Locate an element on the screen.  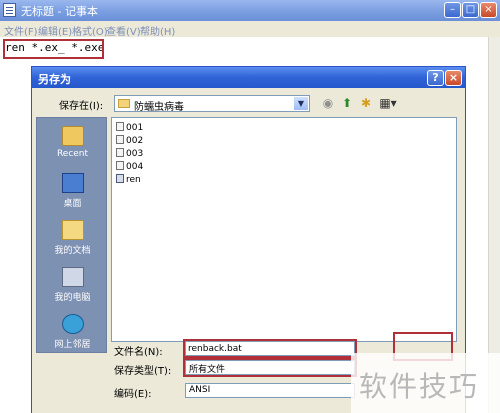
save-in-dropdown: 防蠕虫病毒 ▼ is located at coordinates (212, 104).